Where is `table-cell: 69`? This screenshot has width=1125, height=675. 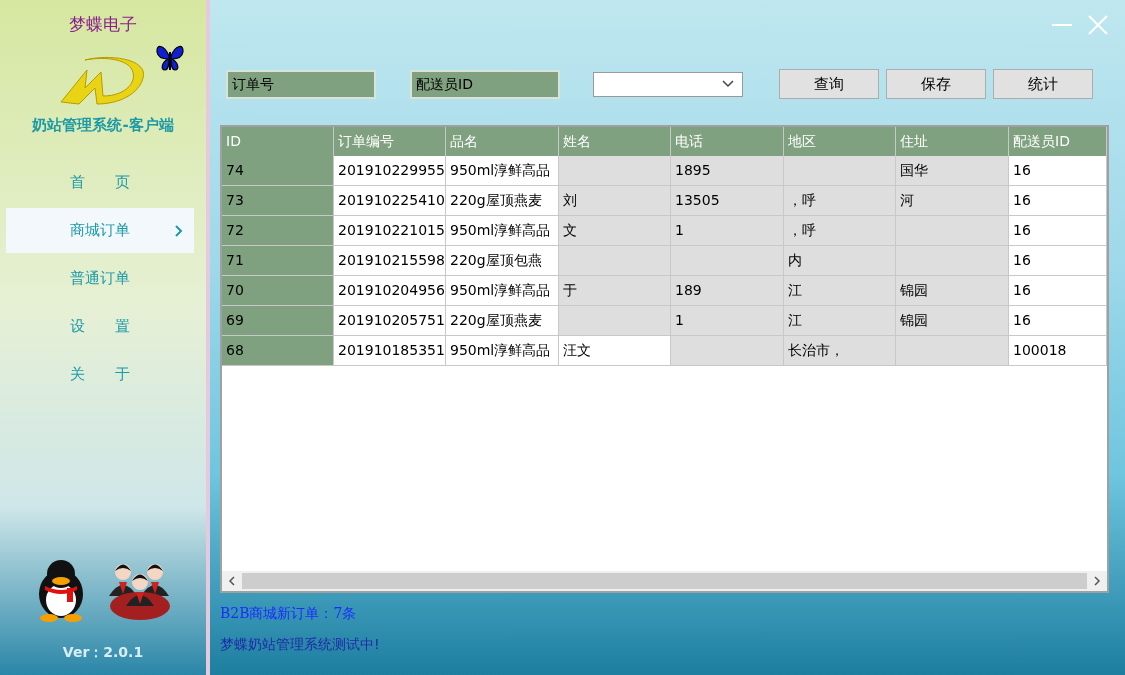 table-cell: 69 is located at coordinates (278, 320).